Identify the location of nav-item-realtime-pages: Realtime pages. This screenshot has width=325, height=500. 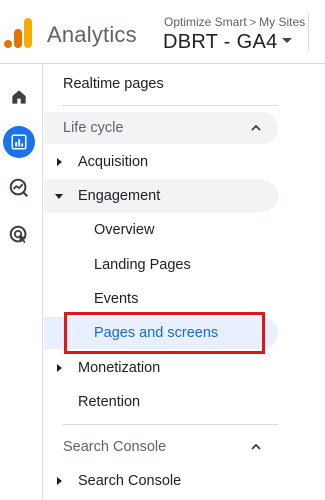
(161, 84).